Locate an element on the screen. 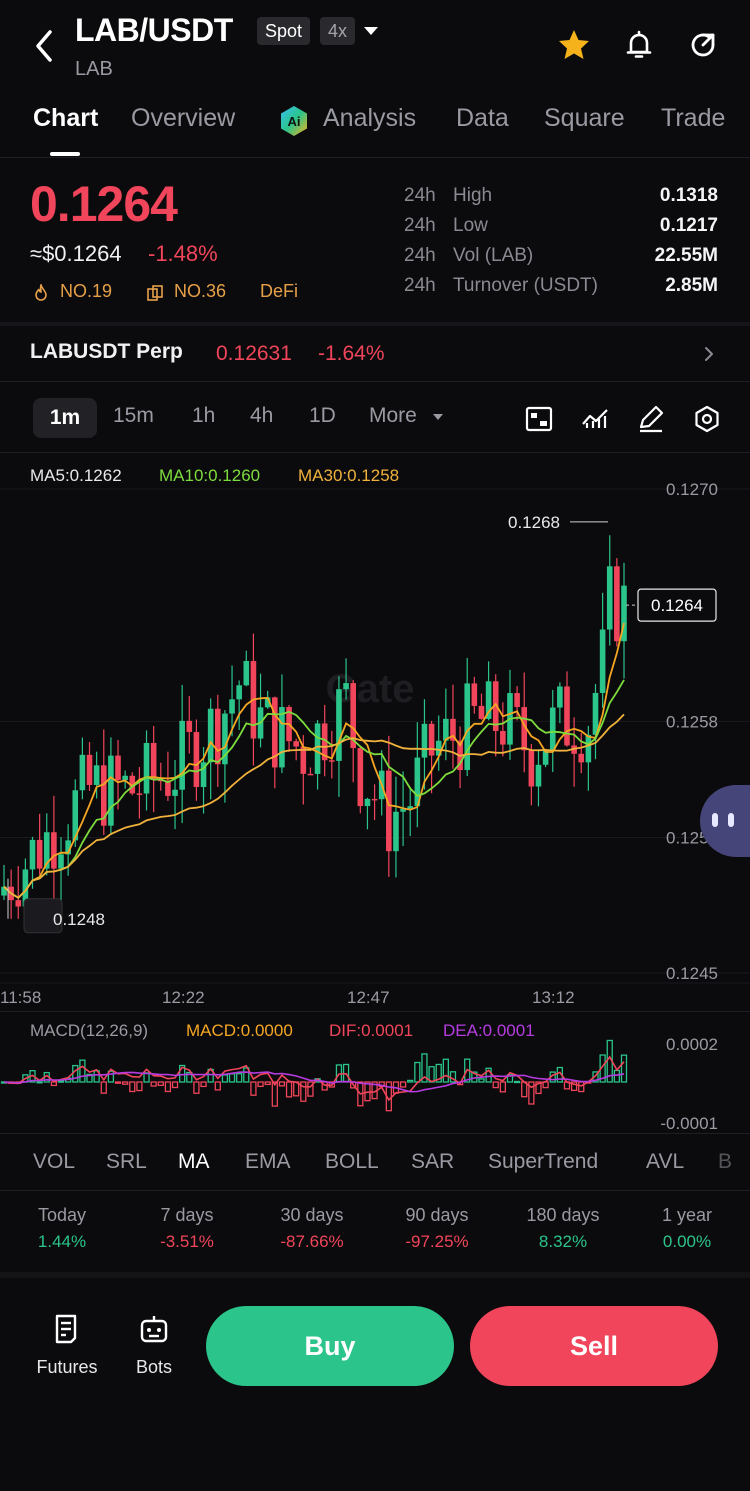 The width and height of the screenshot is (750, 1491). indicator-supertrend: SuperTrend is located at coordinates (543, 1162).